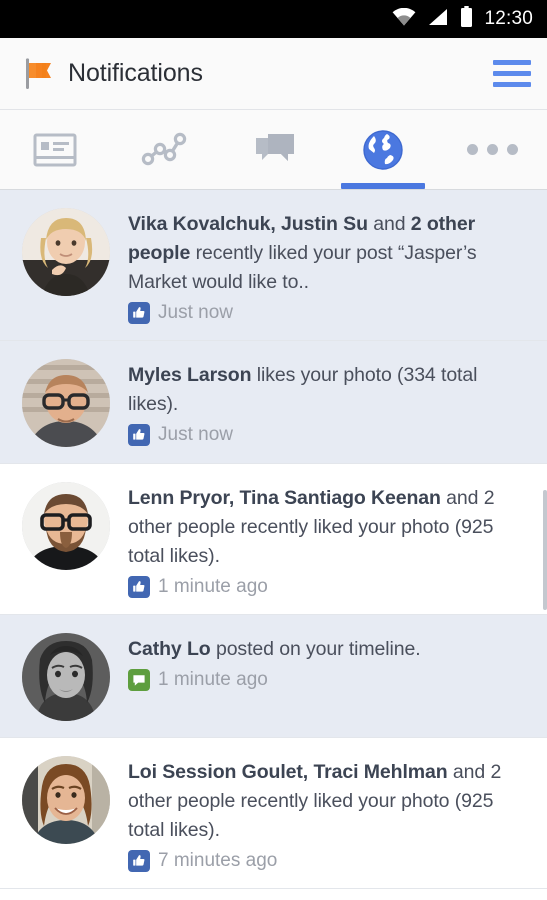 The image size is (547, 900). I want to click on hamburger-menu-icon, so click(512, 73).